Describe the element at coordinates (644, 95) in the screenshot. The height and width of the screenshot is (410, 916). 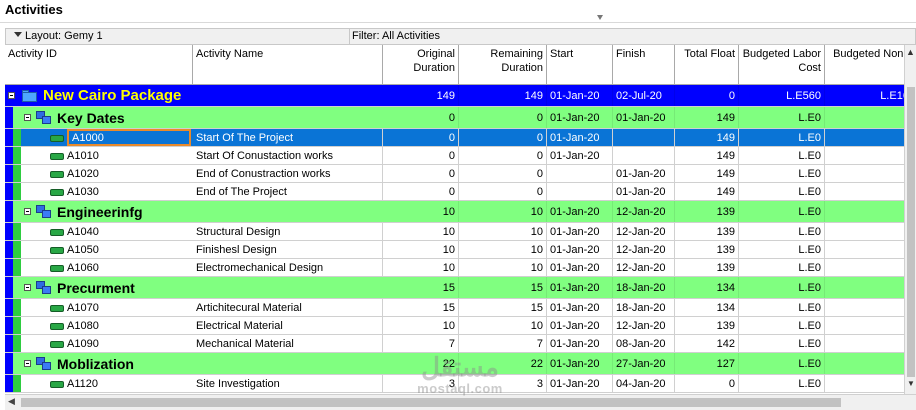
I see `finish-date-cell: 02-Jul-20` at that location.